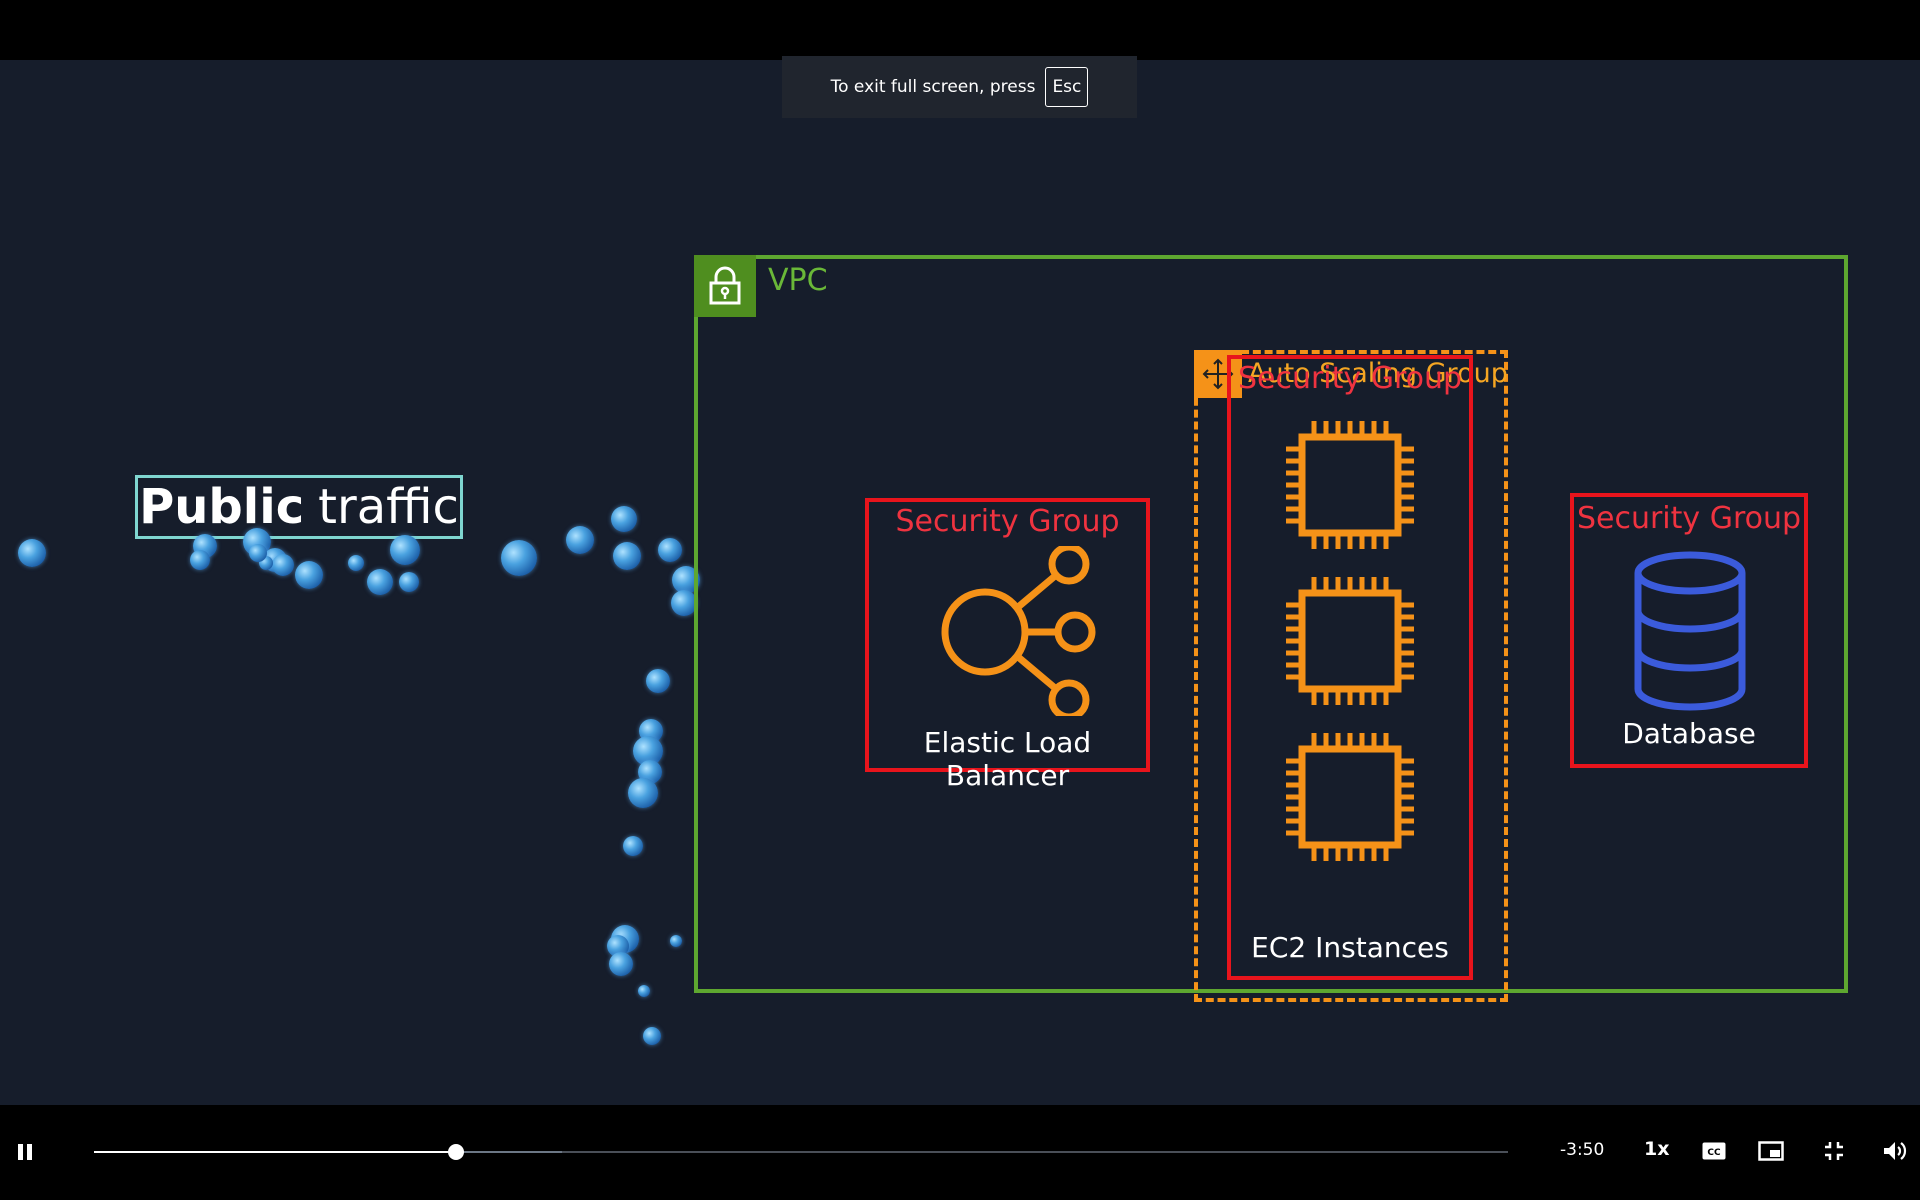 The height and width of the screenshot is (1200, 1920). I want to click on captions-button: CC, so click(1714, 1151).